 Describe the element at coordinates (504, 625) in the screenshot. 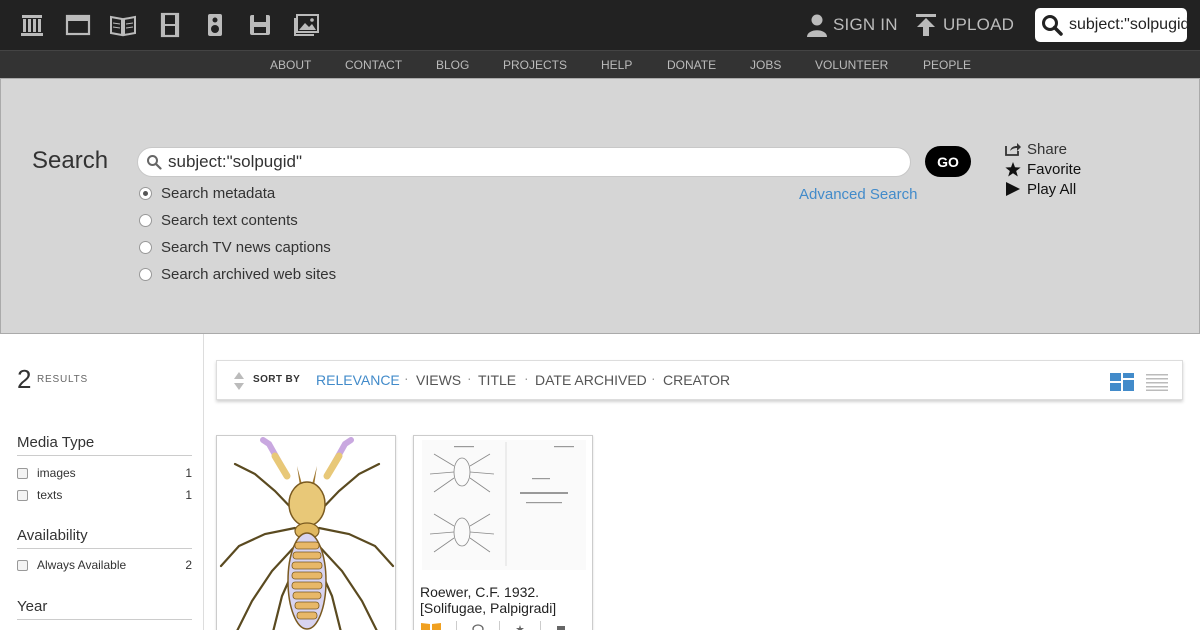

I see `tile-stats` at that location.